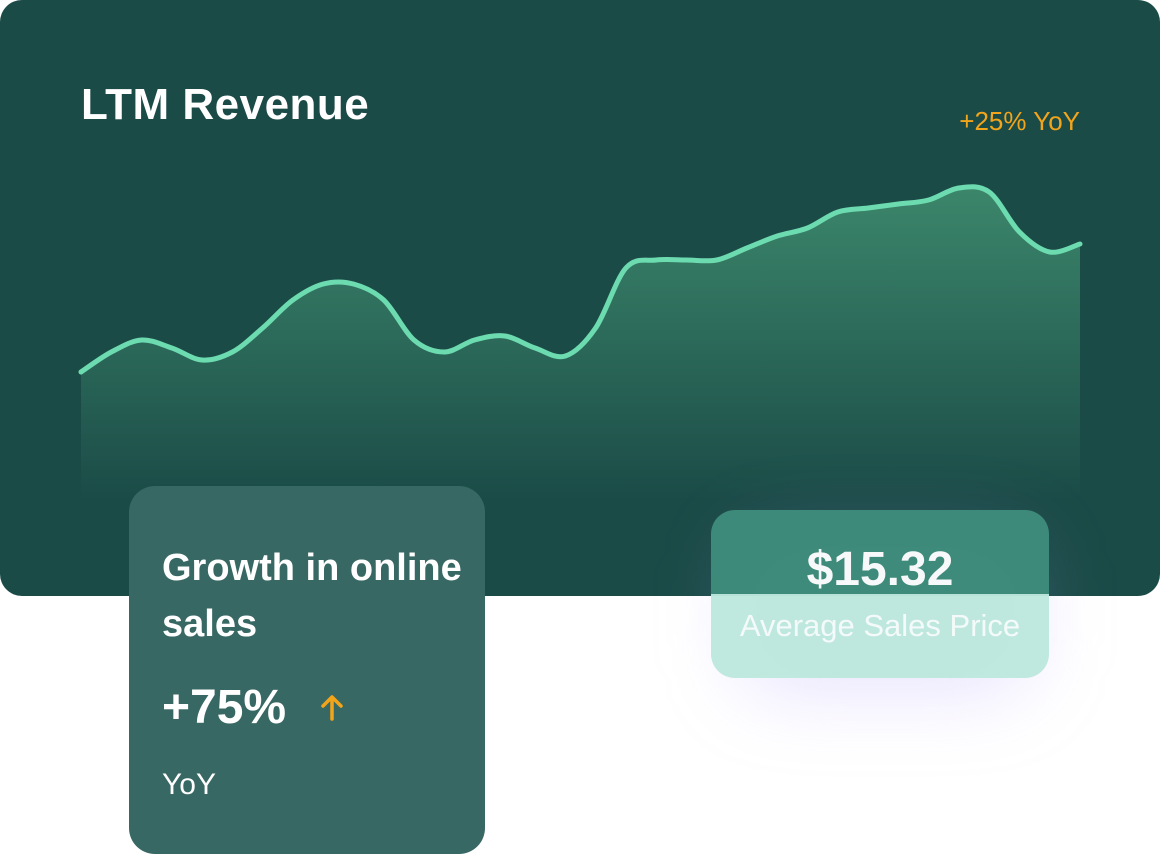 This screenshot has height=854, width=1160. I want to click on arrow-up-icon, so click(332, 708).